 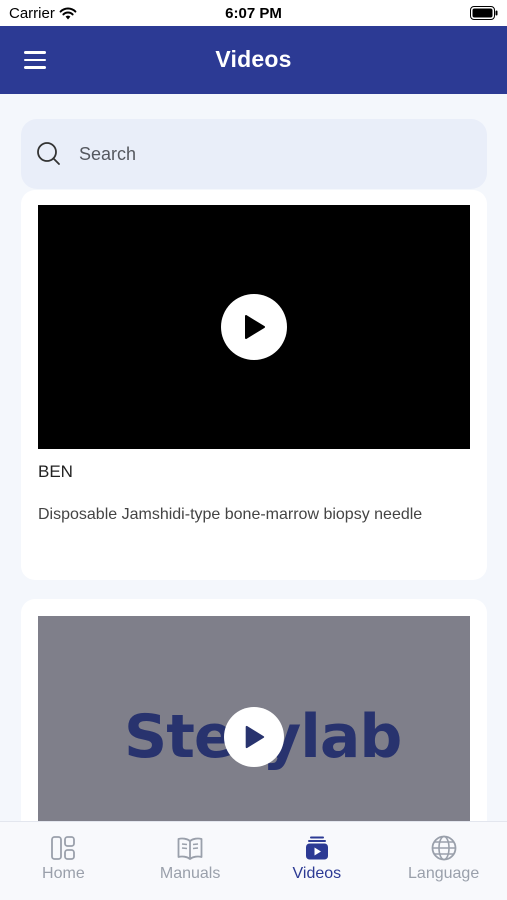 I want to click on tab-manuals-label: Manuals, so click(x=190, y=873).